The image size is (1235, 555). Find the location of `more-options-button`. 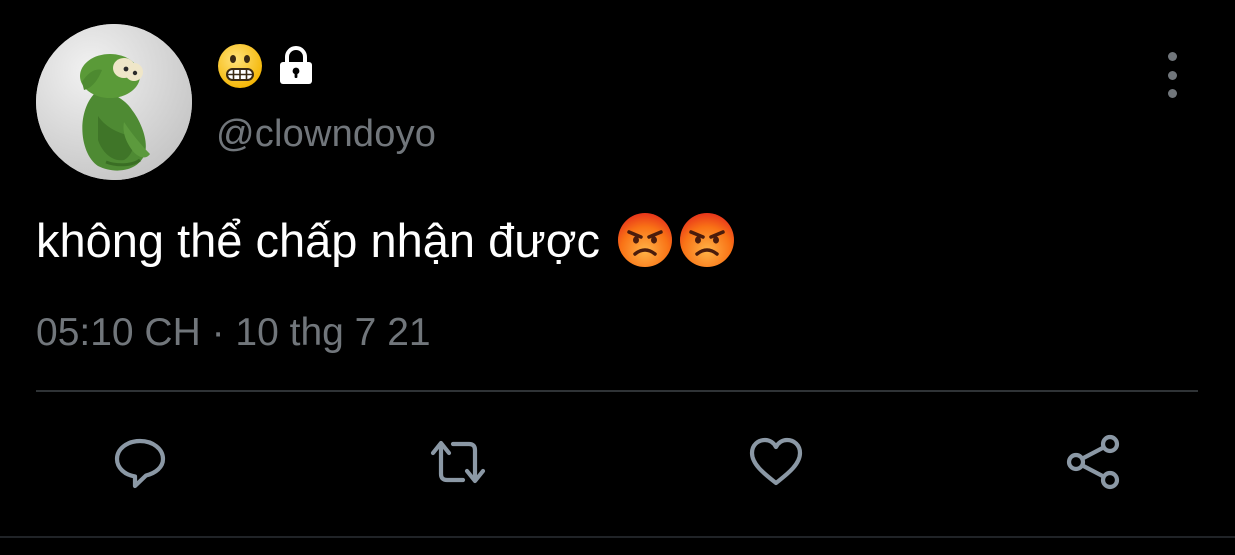

more-options-button is located at coordinates (1172, 75).